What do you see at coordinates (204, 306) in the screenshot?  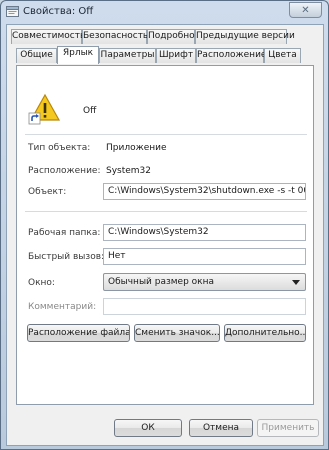 I see `comment-field` at bounding box center [204, 306].